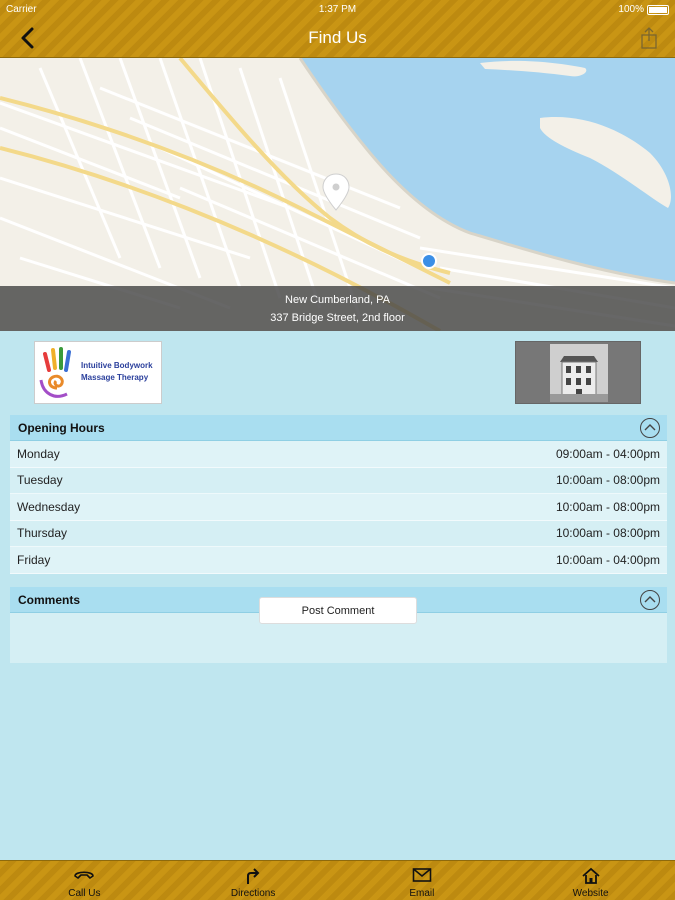  I want to click on tab-directions: Directions, so click(253, 880).